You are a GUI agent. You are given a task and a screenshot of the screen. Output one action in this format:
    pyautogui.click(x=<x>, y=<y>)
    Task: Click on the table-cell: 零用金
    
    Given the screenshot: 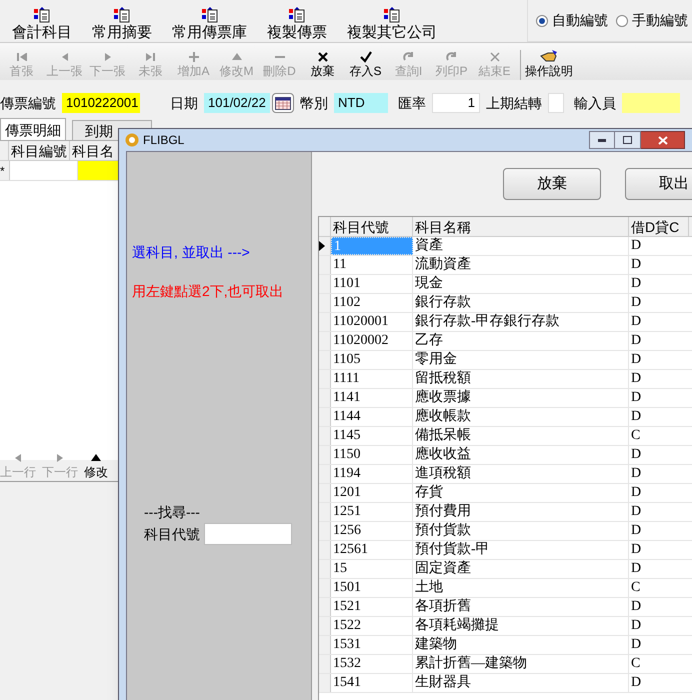 What is the action you would take?
    pyautogui.click(x=521, y=360)
    